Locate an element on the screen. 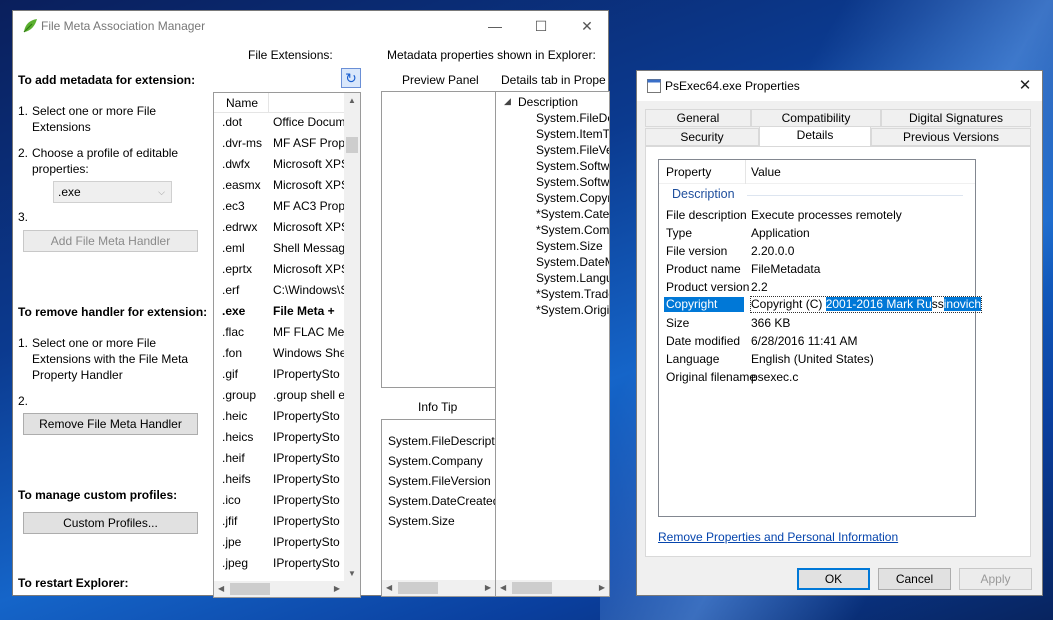 The height and width of the screenshot is (620, 1053). minimize-button: — is located at coordinates (495, 26).